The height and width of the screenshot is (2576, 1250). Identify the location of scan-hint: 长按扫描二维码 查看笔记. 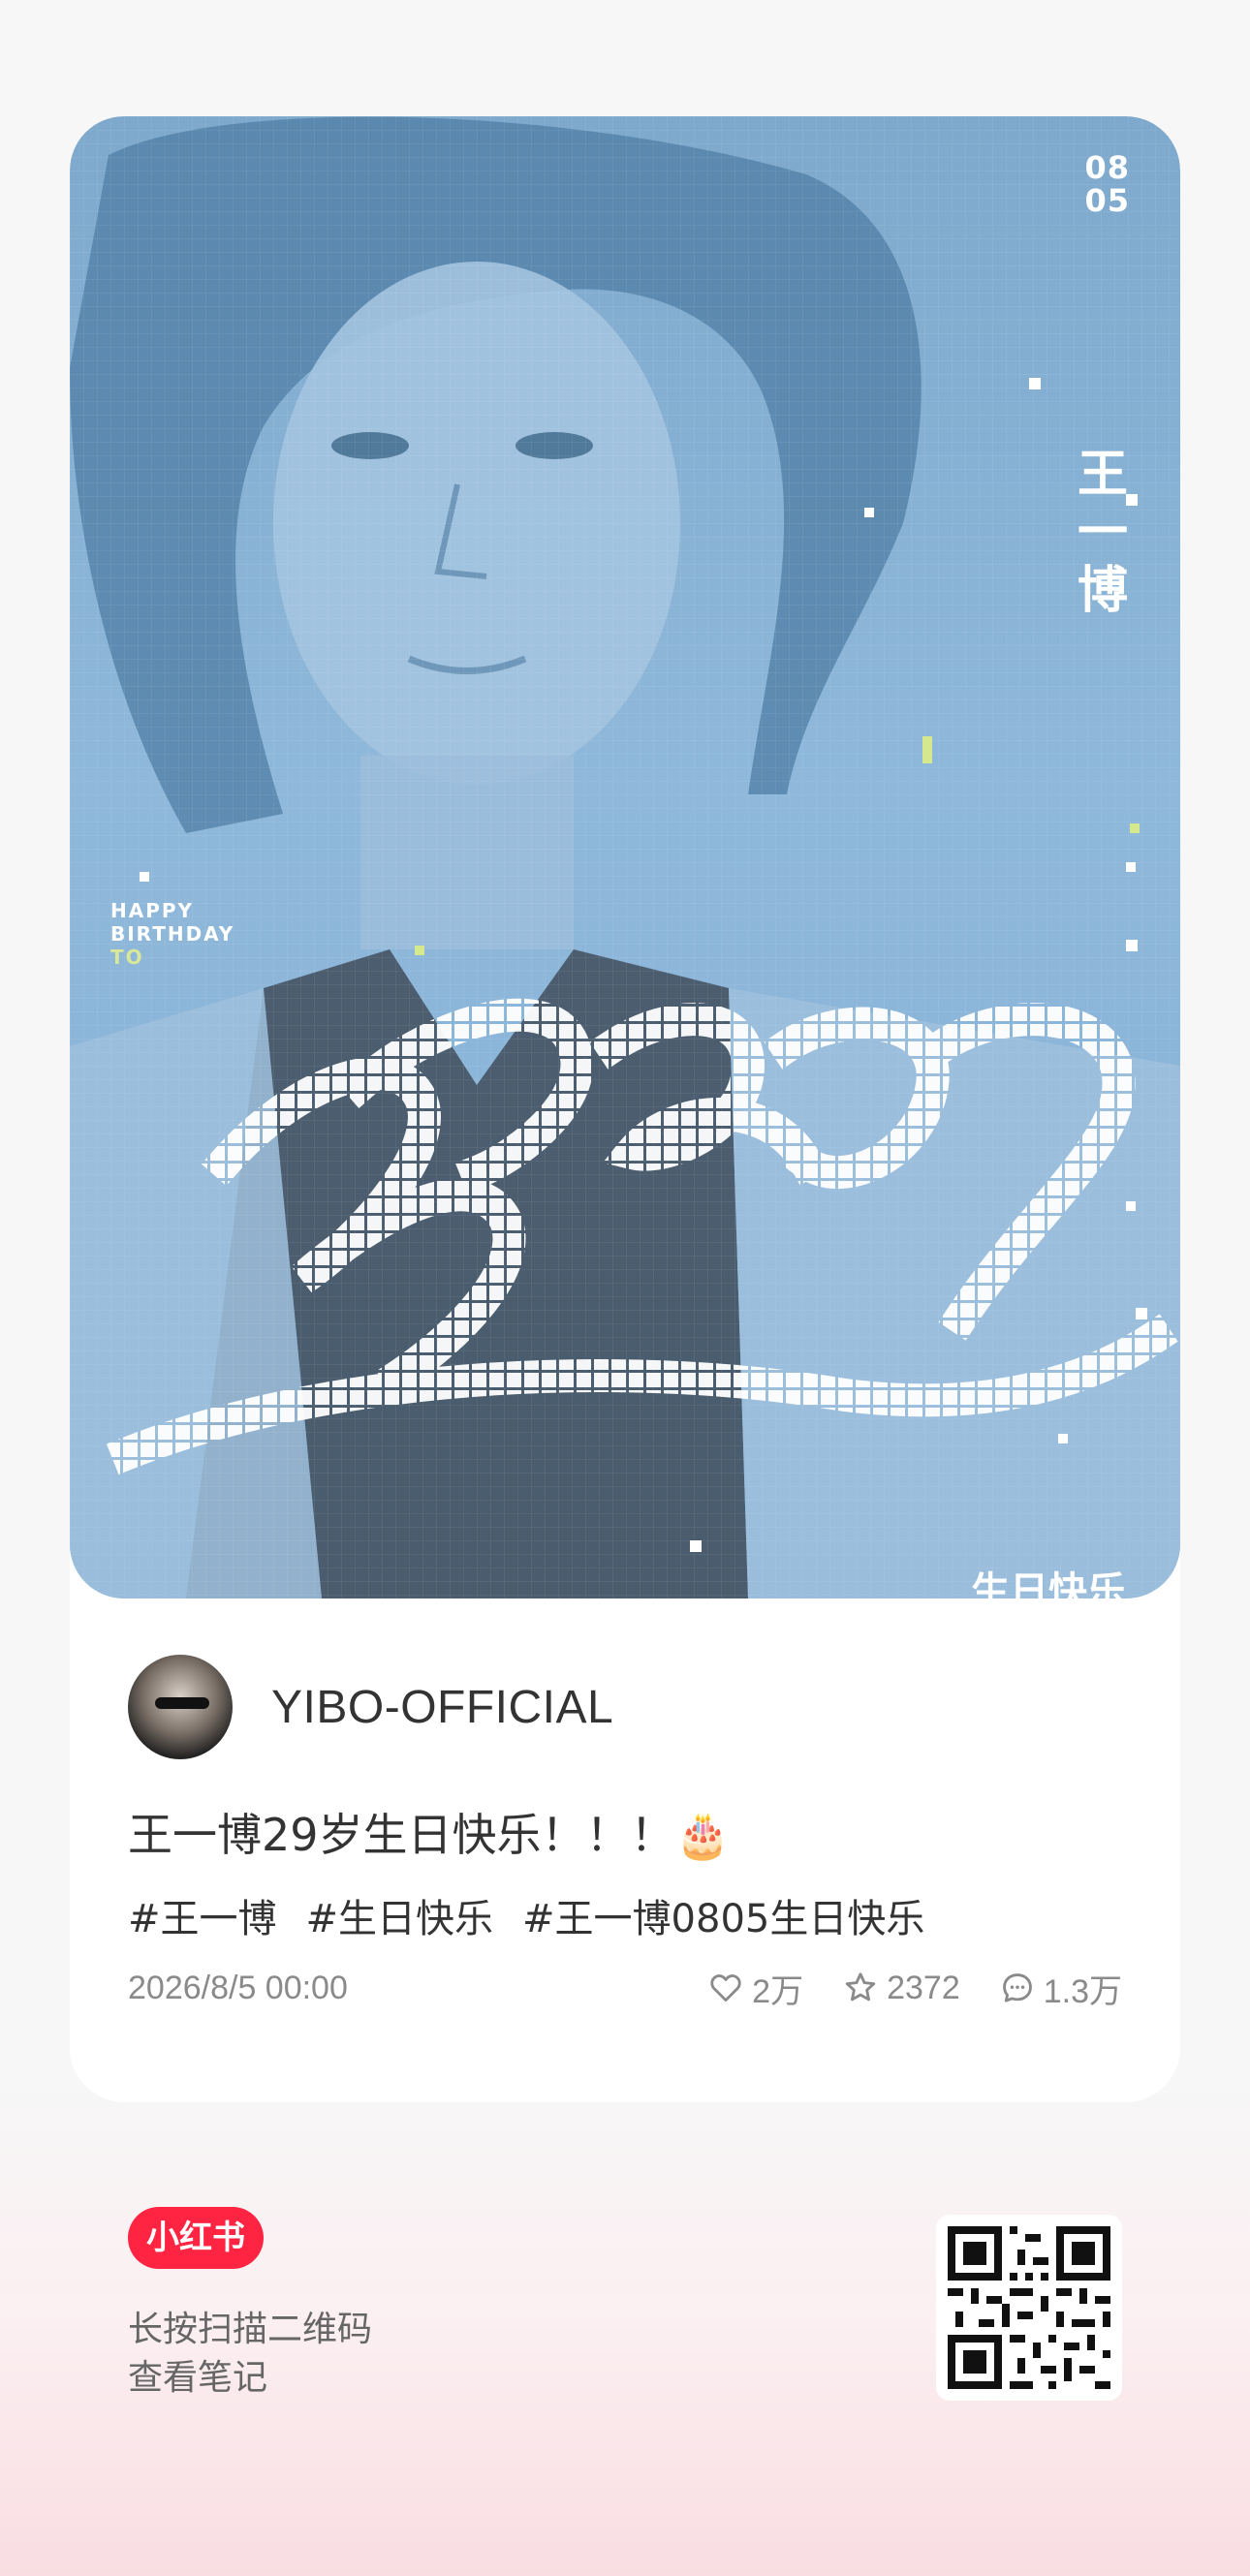
(250, 2354).